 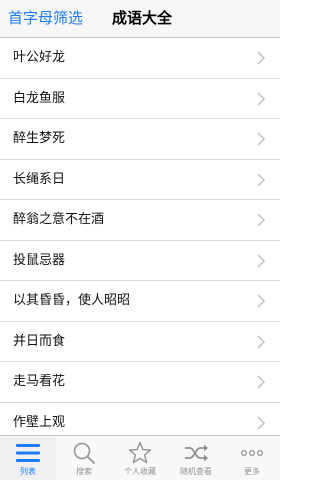 What do you see at coordinates (39, 422) in the screenshot?
I see `list-item-label: 作壁上观` at bounding box center [39, 422].